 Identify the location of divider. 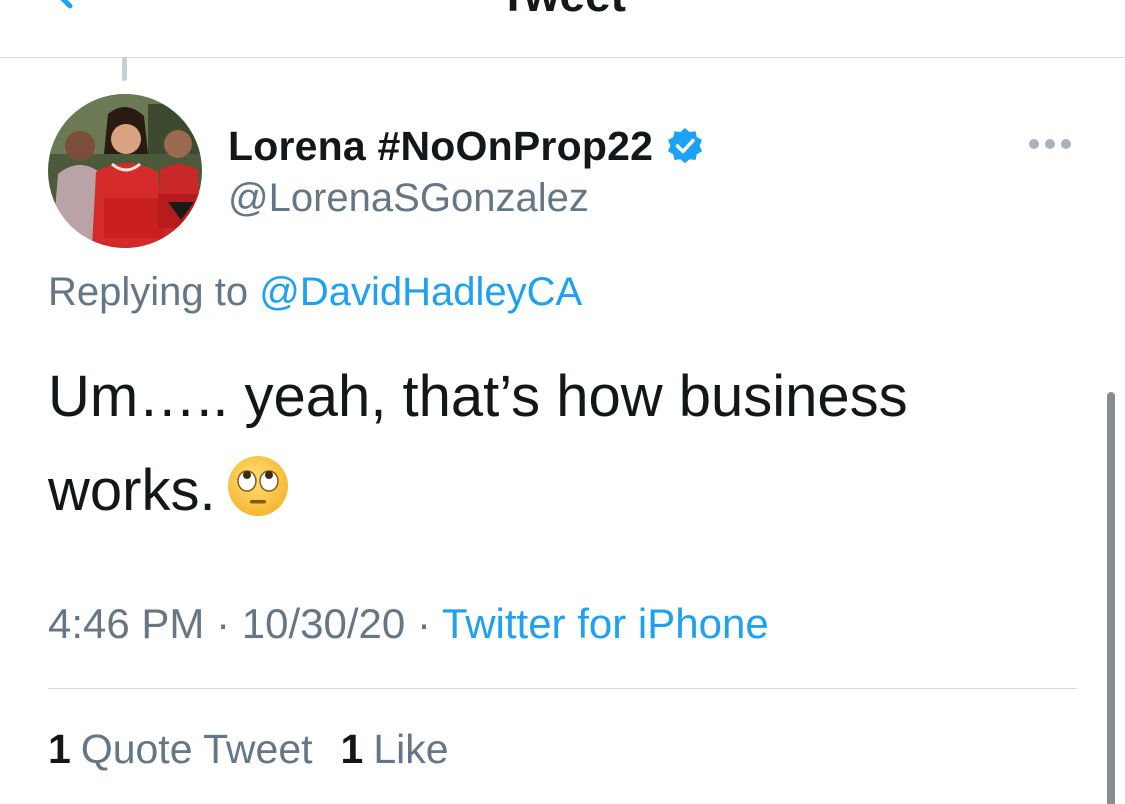
(562, 688).